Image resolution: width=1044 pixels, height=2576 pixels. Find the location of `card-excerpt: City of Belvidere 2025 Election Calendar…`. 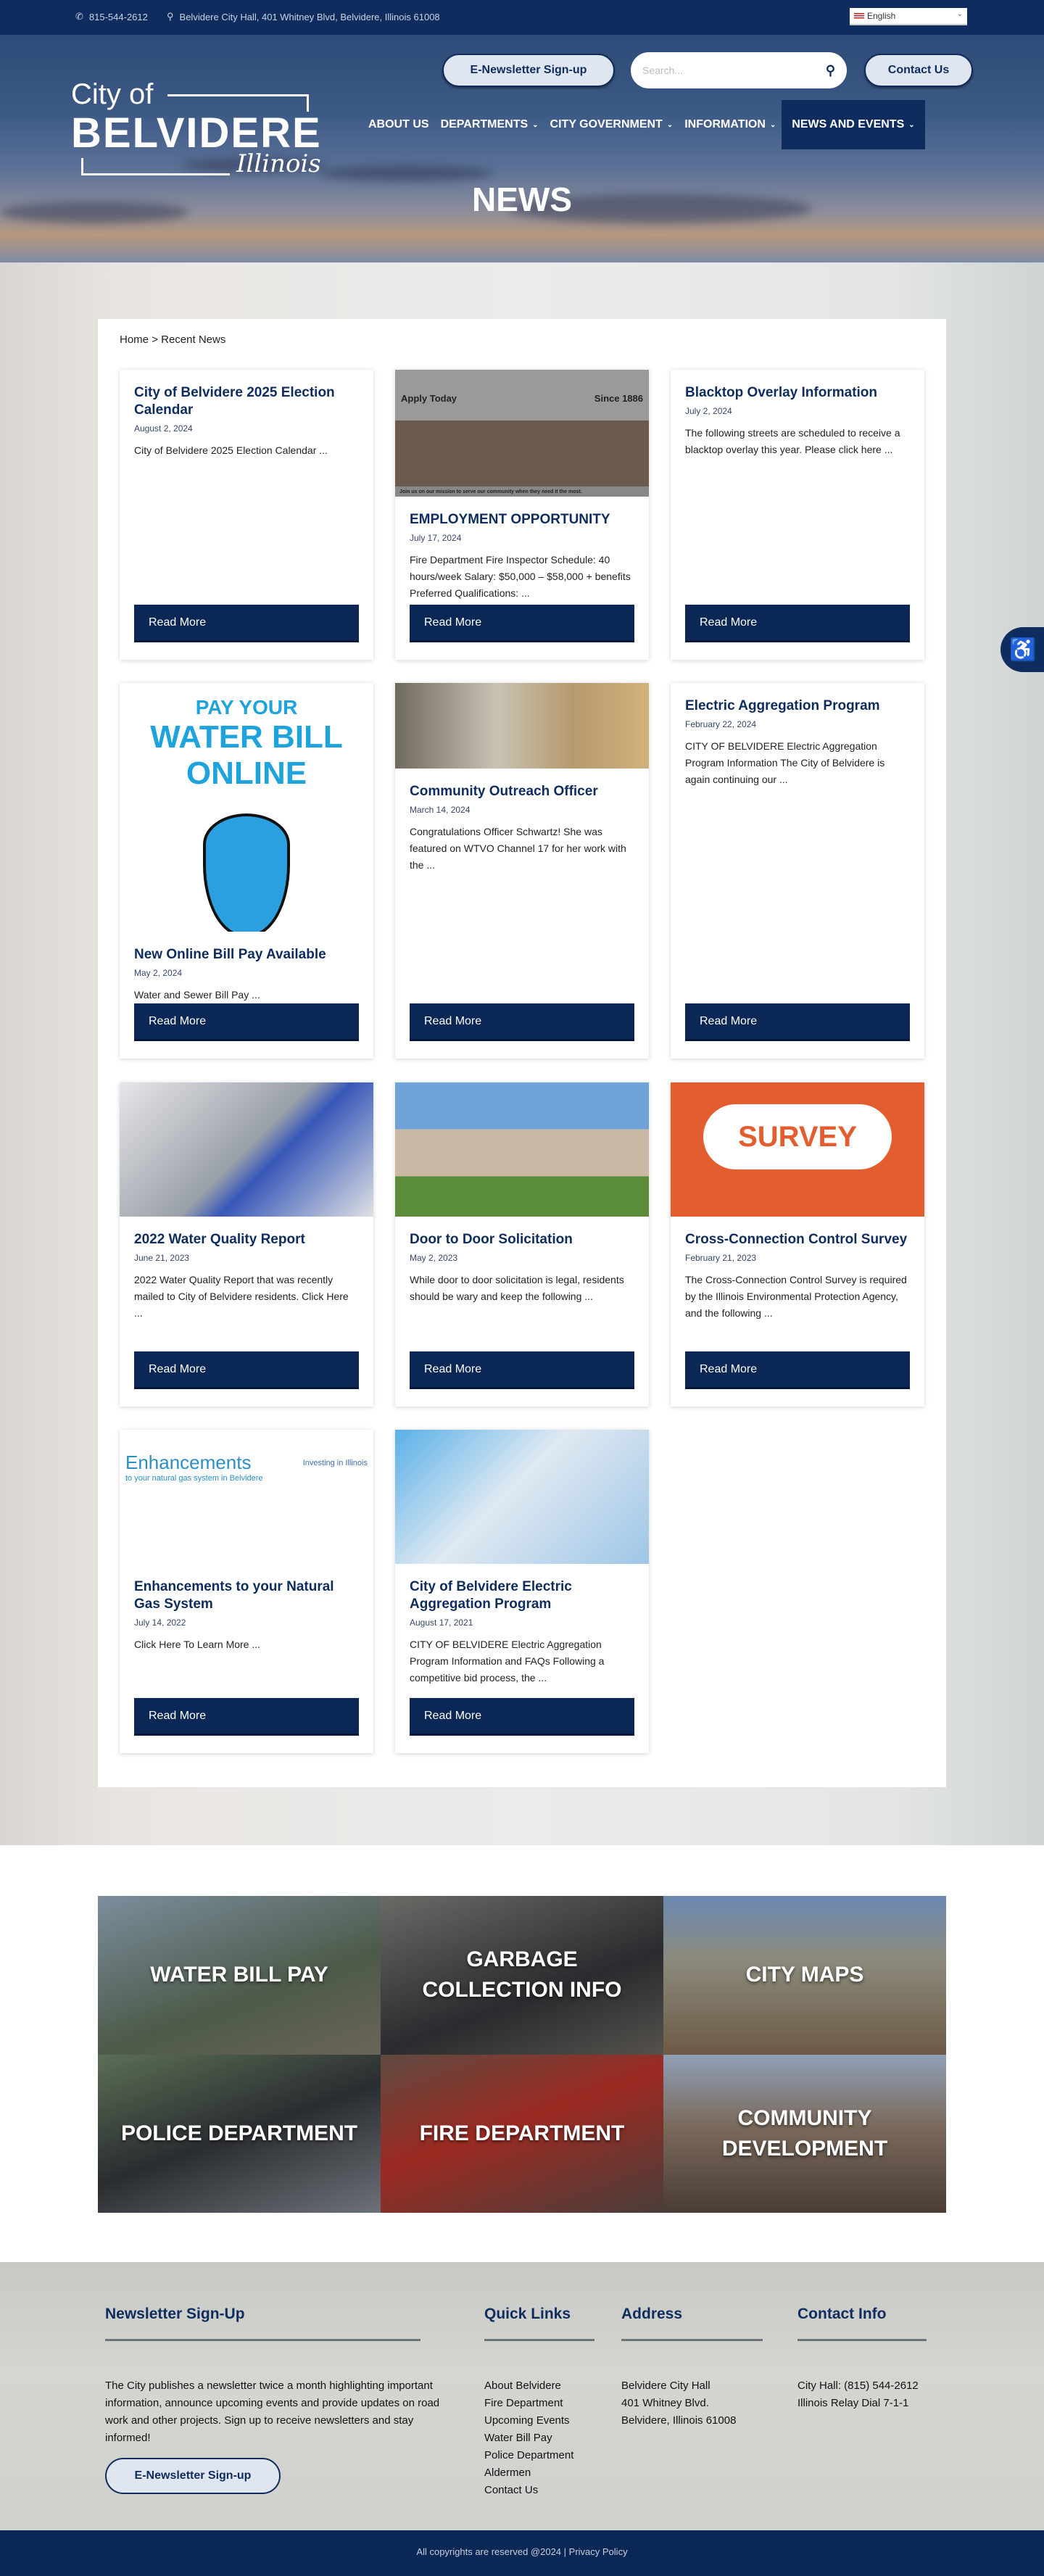

card-excerpt: City of Belvidere 2025 Election Calendar… is located at coordinates (231, 450).